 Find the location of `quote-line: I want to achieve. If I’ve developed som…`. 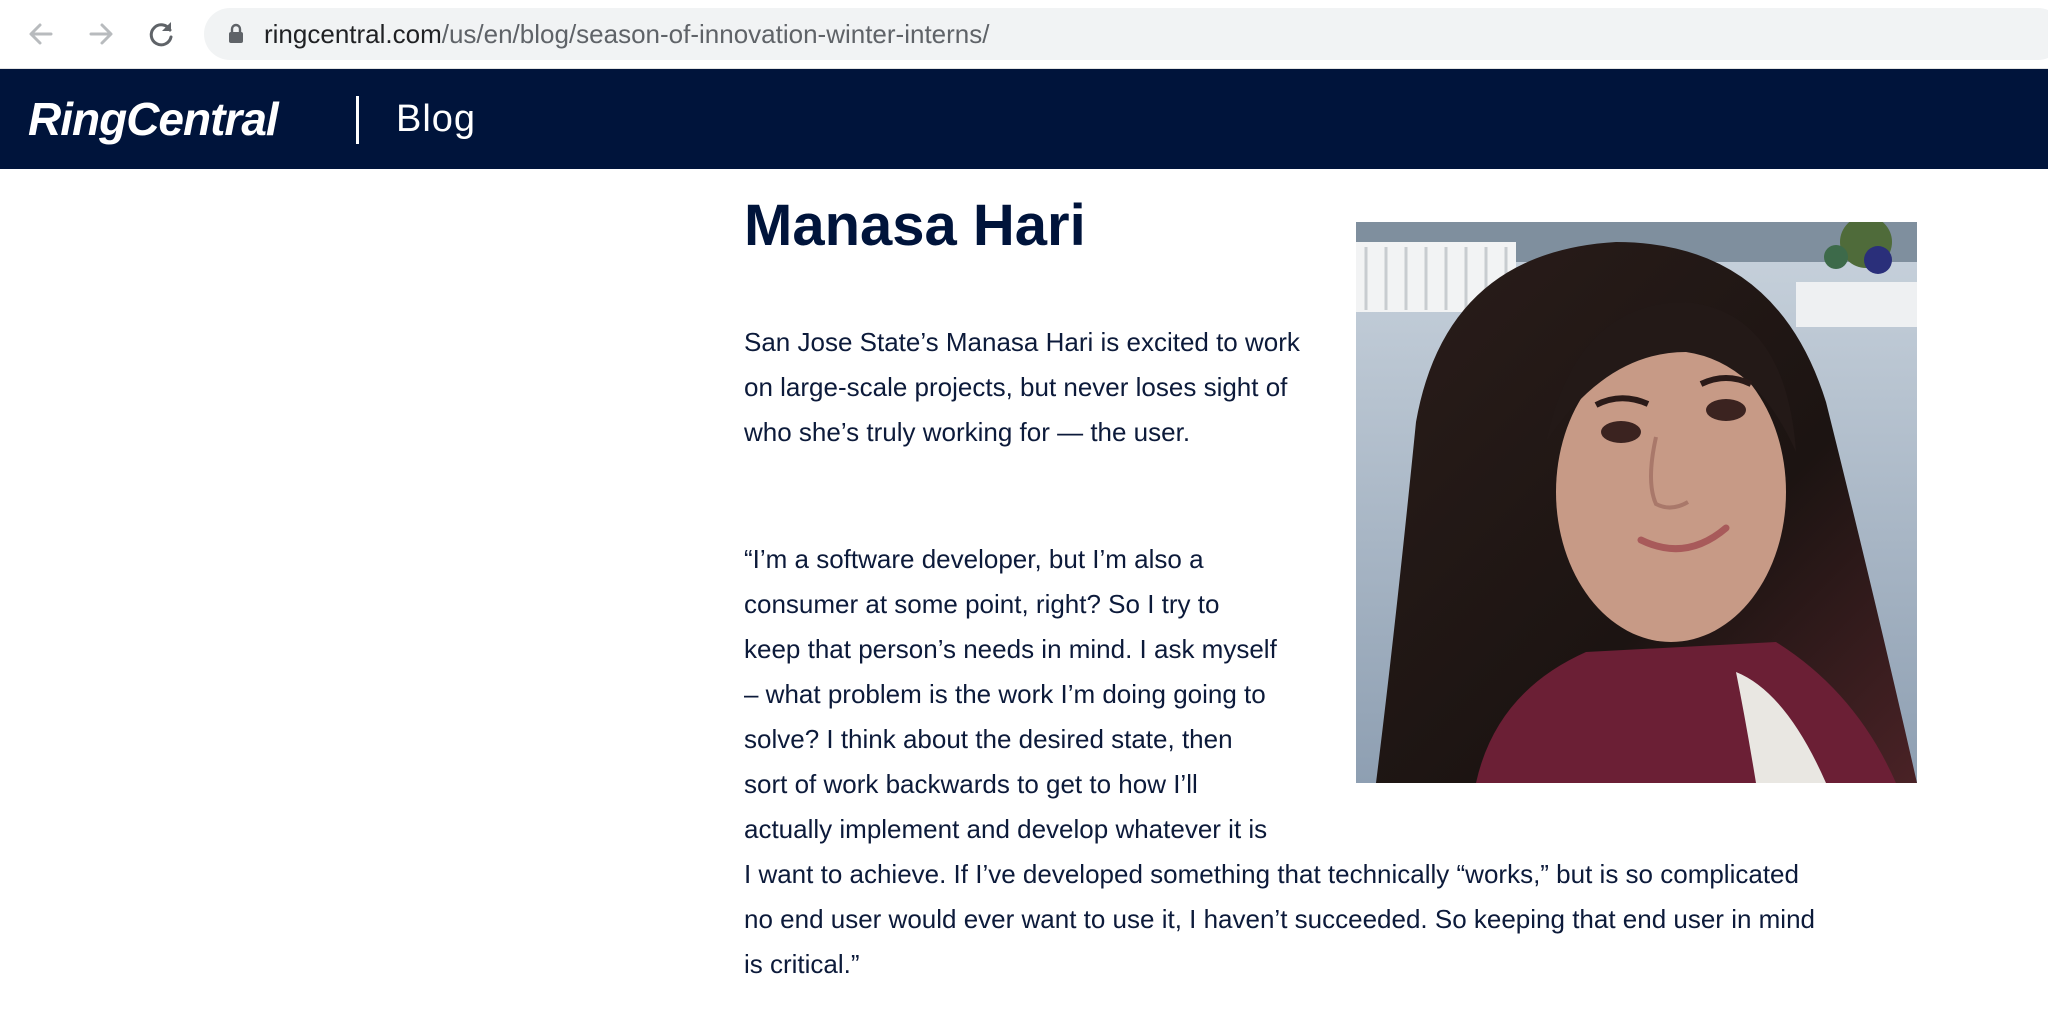

quote-line: I want to achieve. If I’ve developed som… is located at coordinates (1271, 874).